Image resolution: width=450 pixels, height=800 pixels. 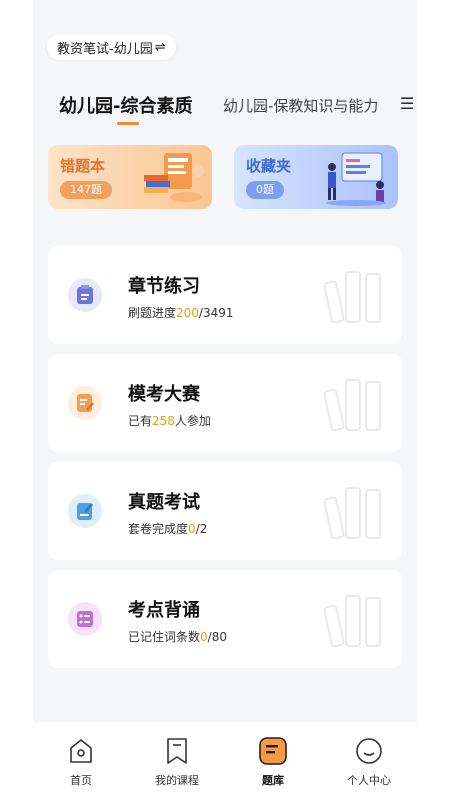 What do you see at coordinates (85, 403) in the screenshot?
I see `edit-icon` at bounding box center [85, 403].